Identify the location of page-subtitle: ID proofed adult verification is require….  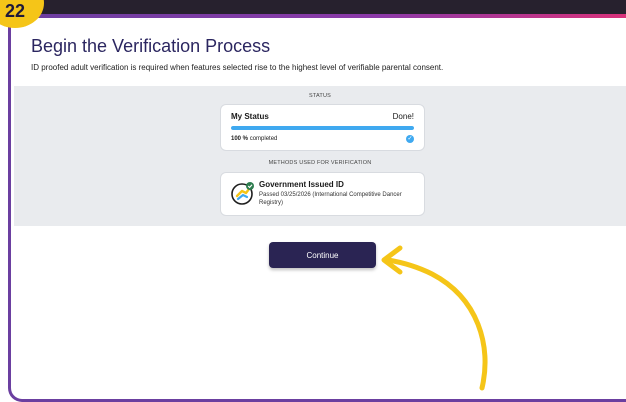
(237, 67).